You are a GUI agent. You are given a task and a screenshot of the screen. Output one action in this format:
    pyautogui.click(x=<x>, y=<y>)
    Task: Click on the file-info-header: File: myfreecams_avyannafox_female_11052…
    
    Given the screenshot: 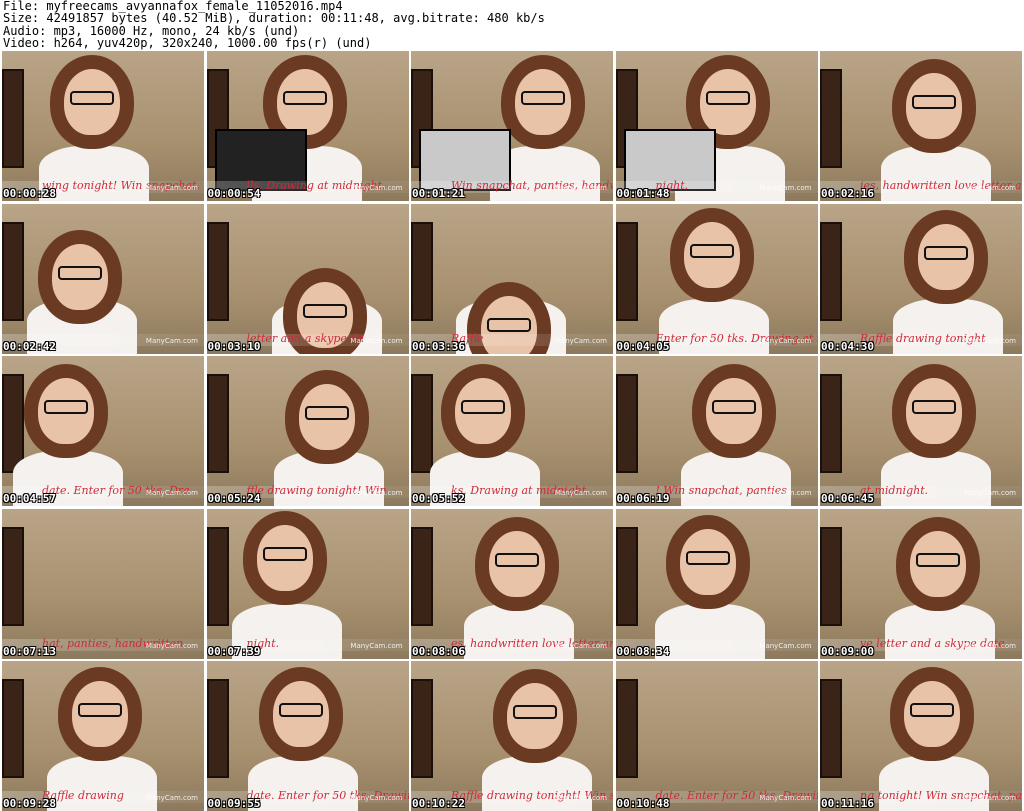 What is the action you would take?
    pyautogui.click(x=274, y=24)
    